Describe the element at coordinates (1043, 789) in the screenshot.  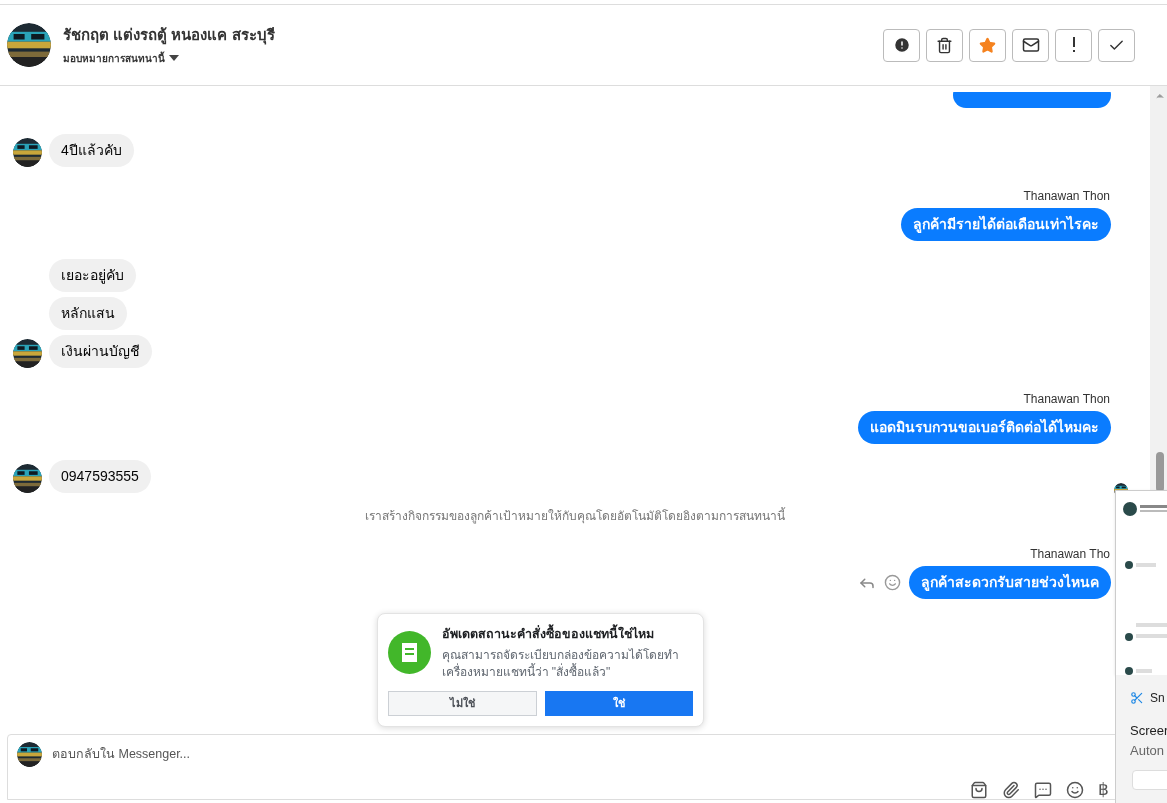
I see `chat-icon` at that location.